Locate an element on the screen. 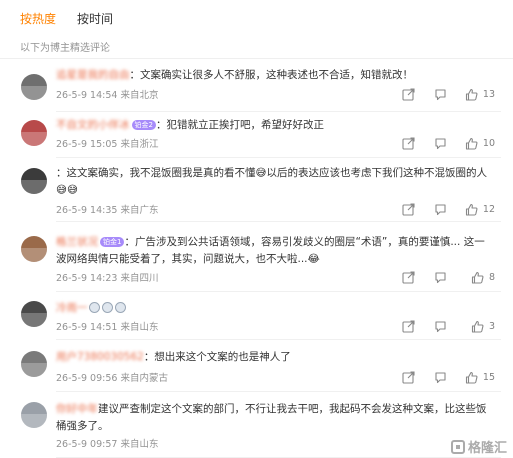  comment-item: 冷雨一 26-5-9 14:51 来自山东 3 is located at coordinates (256, 316).